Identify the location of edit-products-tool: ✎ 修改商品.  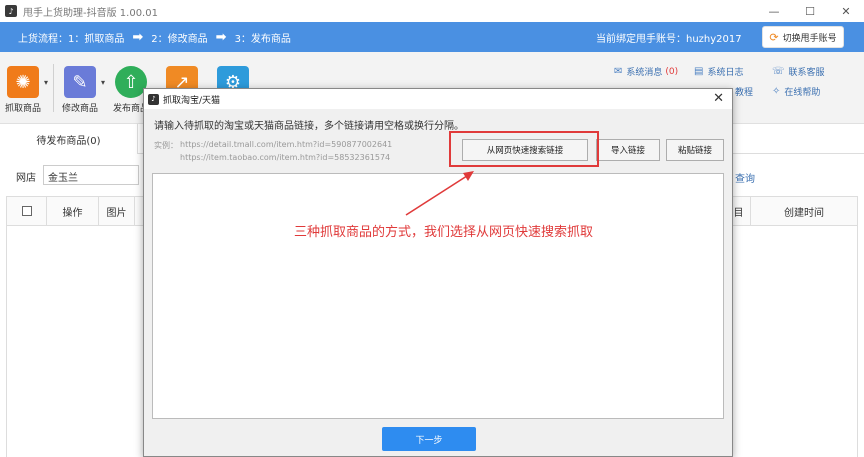
(80, 90).